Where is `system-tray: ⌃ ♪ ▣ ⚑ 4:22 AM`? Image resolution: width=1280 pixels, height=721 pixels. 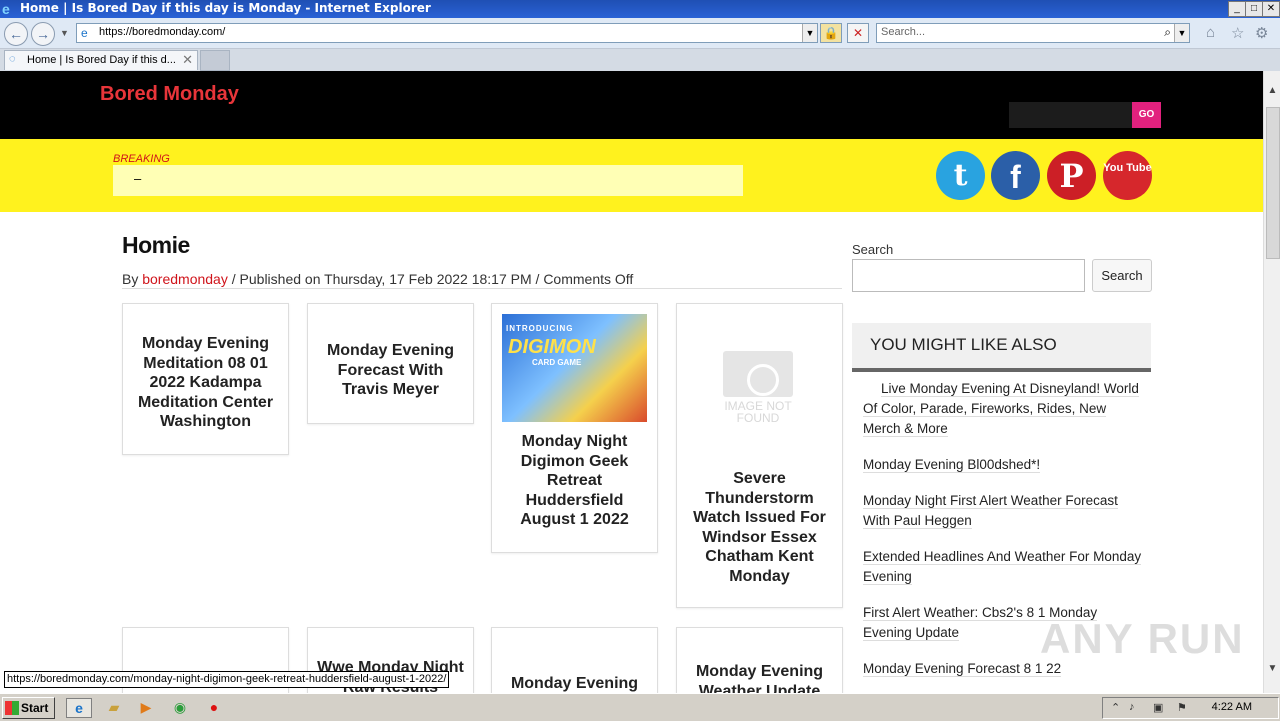 system-tray: ⌃ ♪ ▣ ⚑ 4:22 AM is located at coordinates (1190, 708).